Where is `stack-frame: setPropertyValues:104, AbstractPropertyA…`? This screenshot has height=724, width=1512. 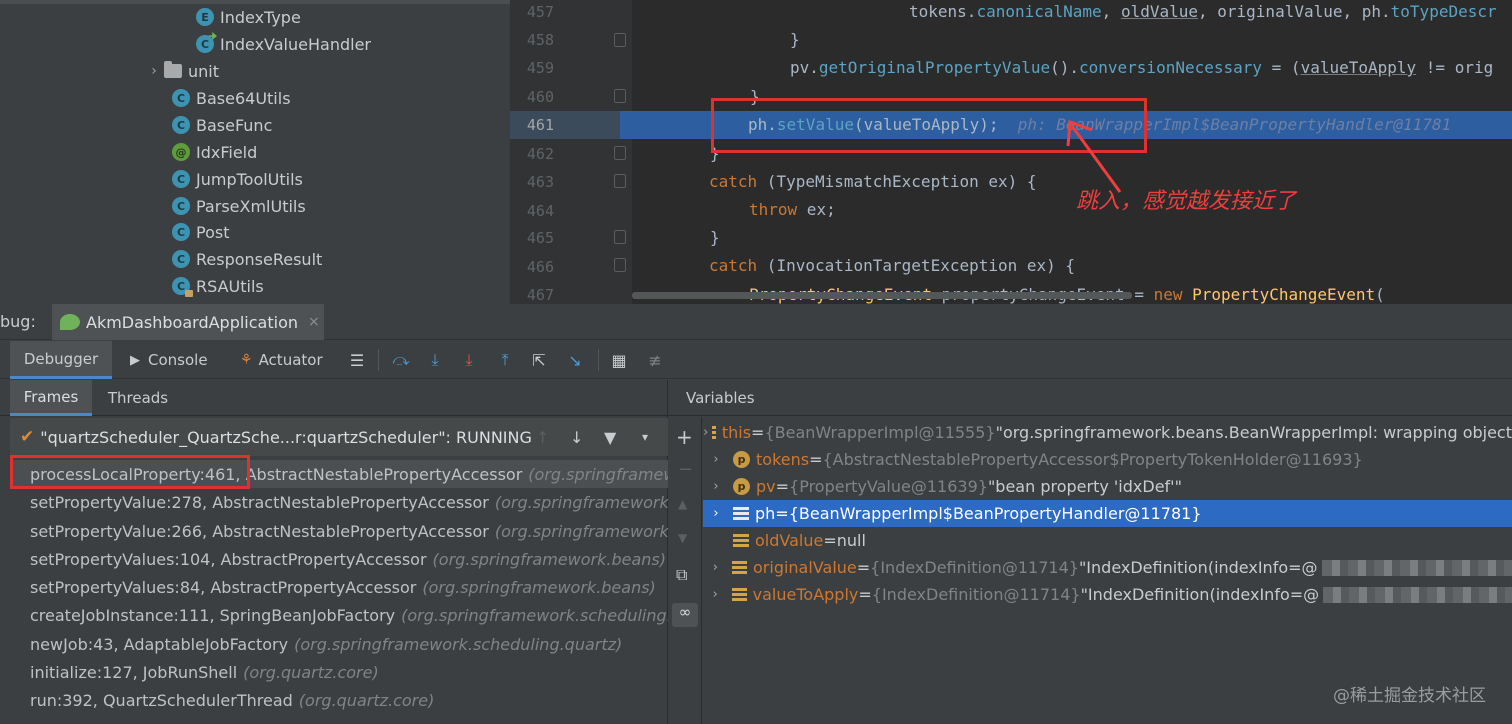 stack-frame: setPropertyValues:104, AbstractPropertyA… is located at coordinates (339, 559).